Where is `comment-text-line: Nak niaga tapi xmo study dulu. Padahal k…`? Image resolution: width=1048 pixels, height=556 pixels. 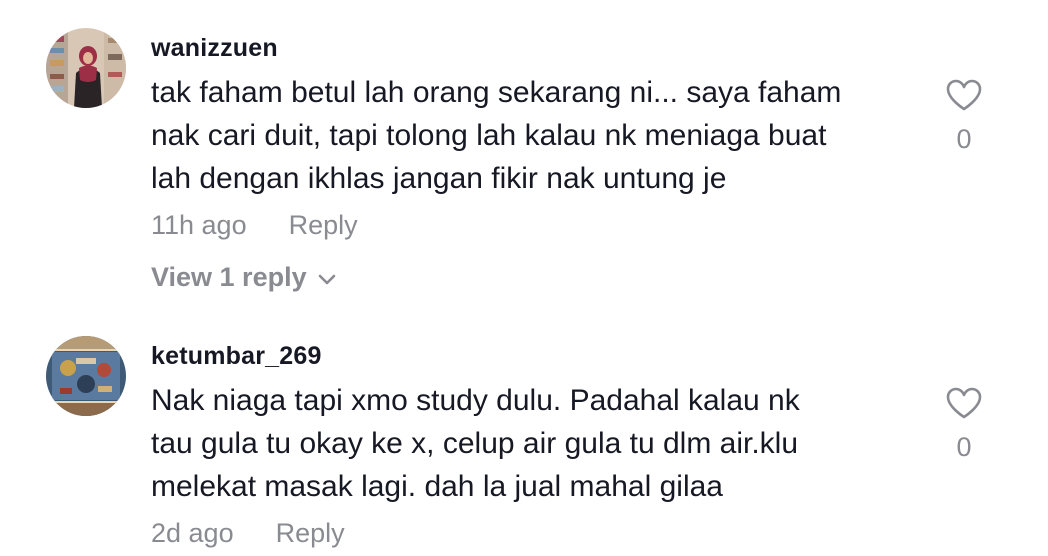
comment-text-line: Nak niaga tapi xmo study dulu. Padahal k… is located at coordinates (475, 400).